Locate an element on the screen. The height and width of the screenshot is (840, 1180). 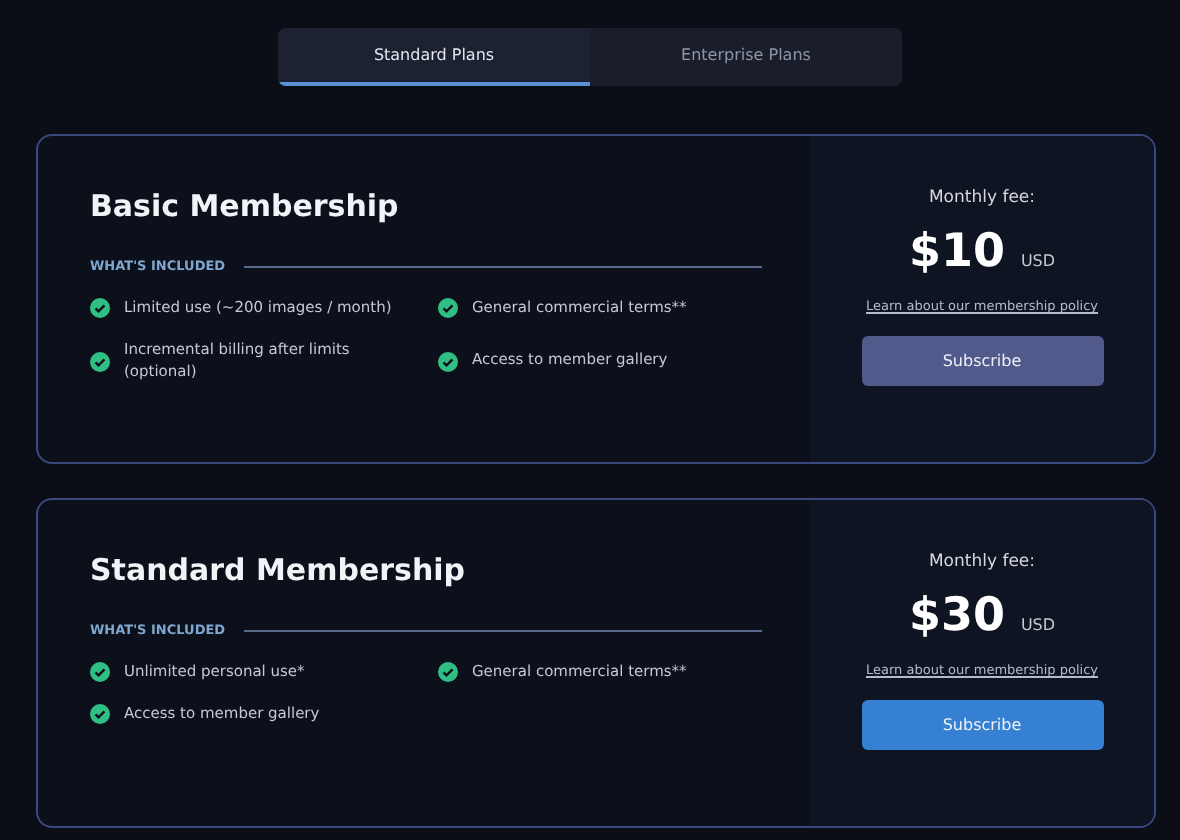
plan-title: Basic Membership is located at coordinates (245, 206).